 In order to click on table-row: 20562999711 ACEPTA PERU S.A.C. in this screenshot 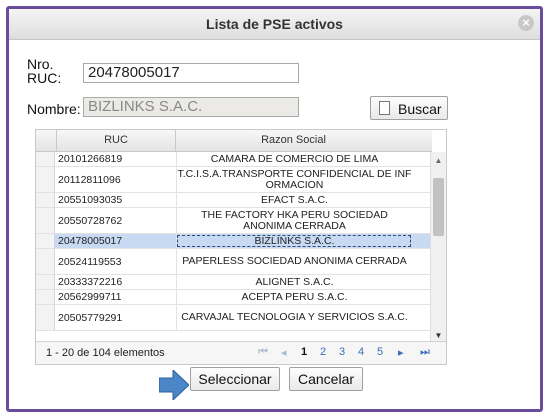, I will do `click(234, 297)`.